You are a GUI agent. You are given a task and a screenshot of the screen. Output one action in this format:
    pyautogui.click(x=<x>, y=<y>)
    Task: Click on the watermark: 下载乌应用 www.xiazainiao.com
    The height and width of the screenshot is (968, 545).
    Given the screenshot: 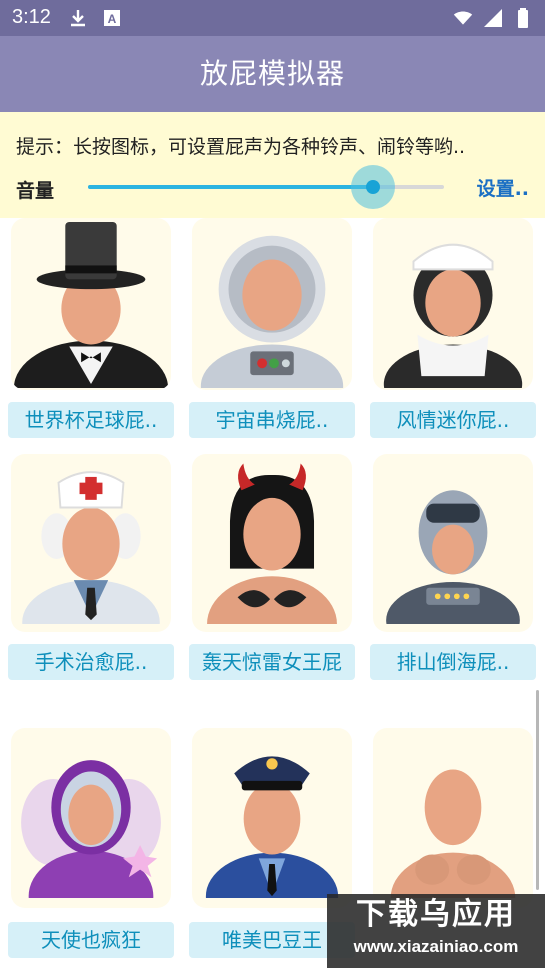 What is the action you would take?
    pyautogui.click(x=436, y=931)
    